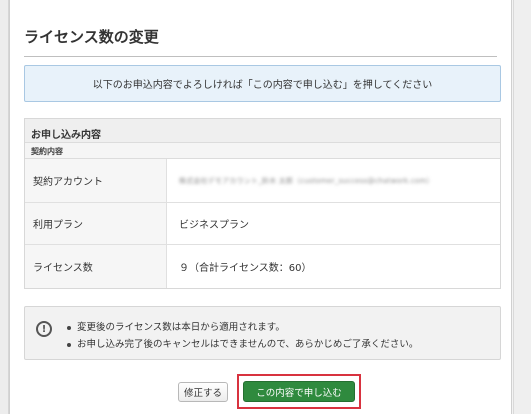  I want to click on title-divider, so click(260, 56).